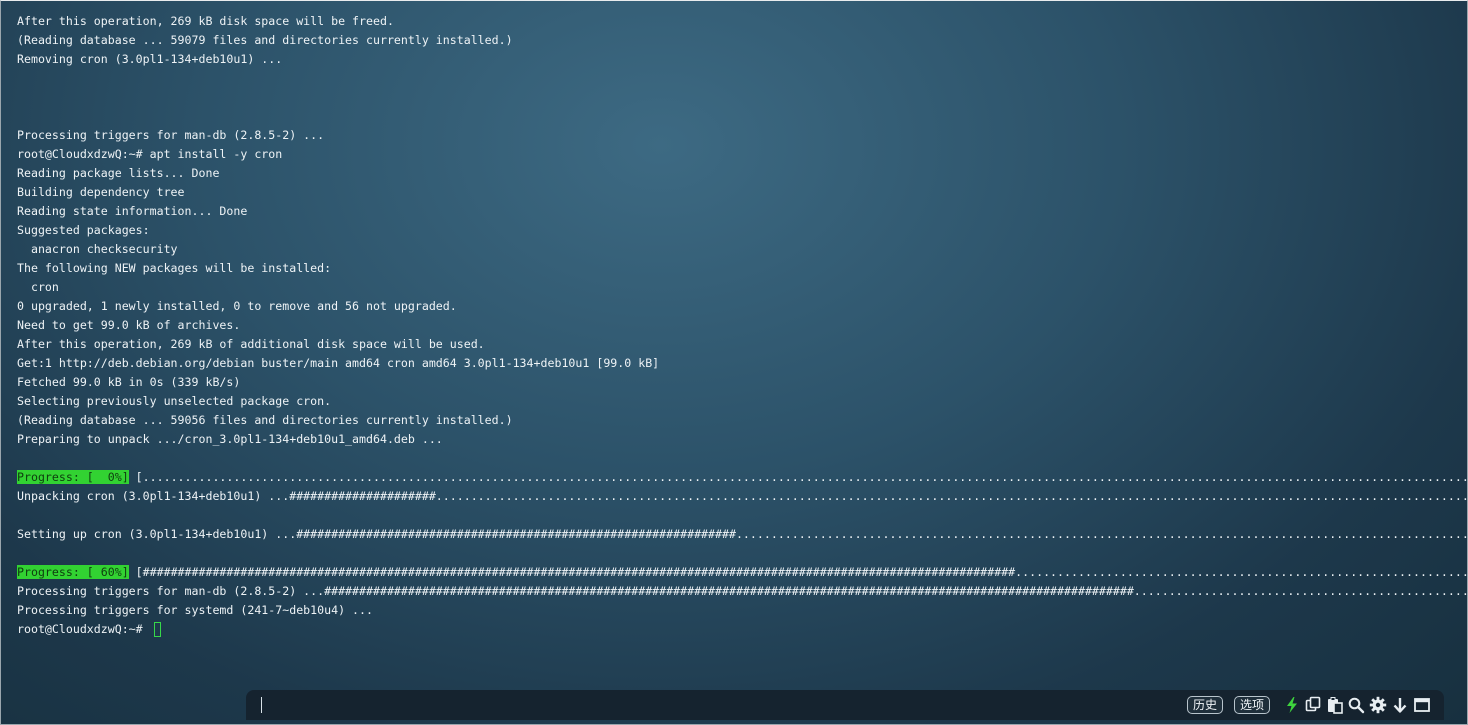 The height and width of the screenshot is (725, 1468). I want to click on arrow-down-icon, so click(1400, 705).